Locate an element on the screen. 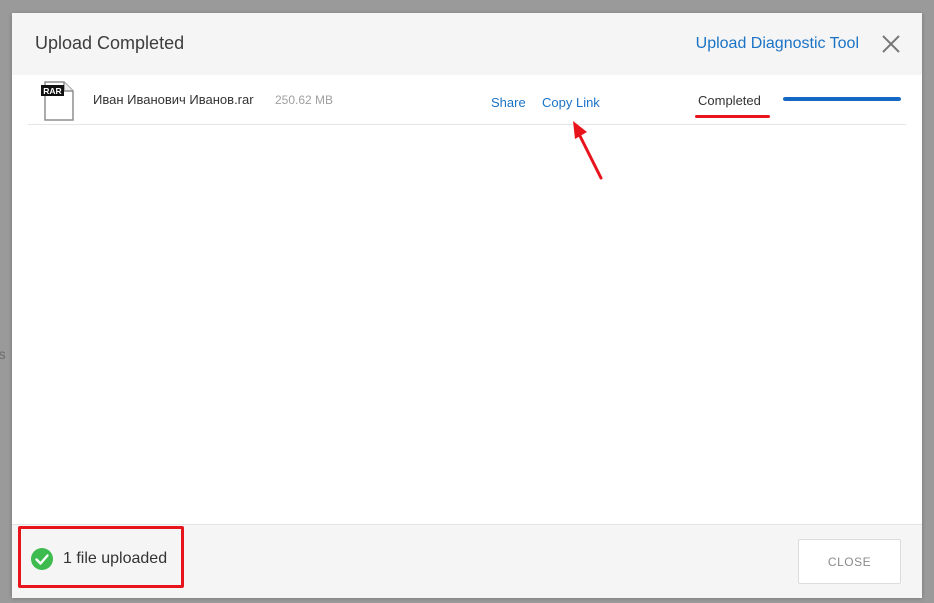  annotation-arrow-icon is located at coordinates (588, 150).